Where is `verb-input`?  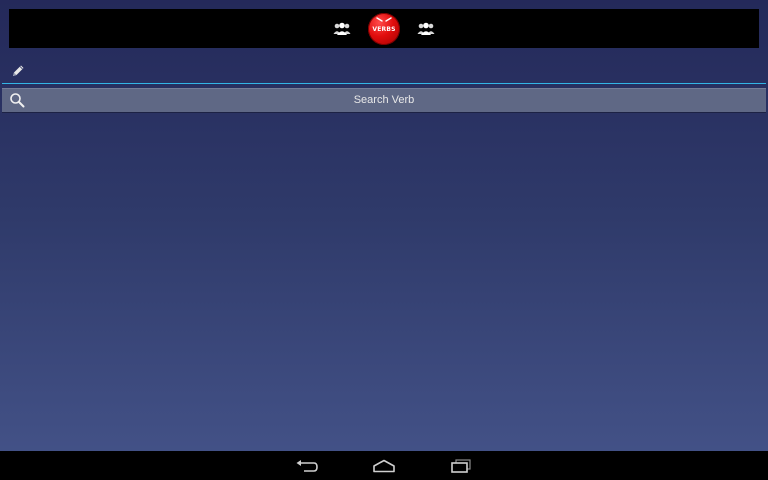 verb-input is located at coordinates (400, 70).